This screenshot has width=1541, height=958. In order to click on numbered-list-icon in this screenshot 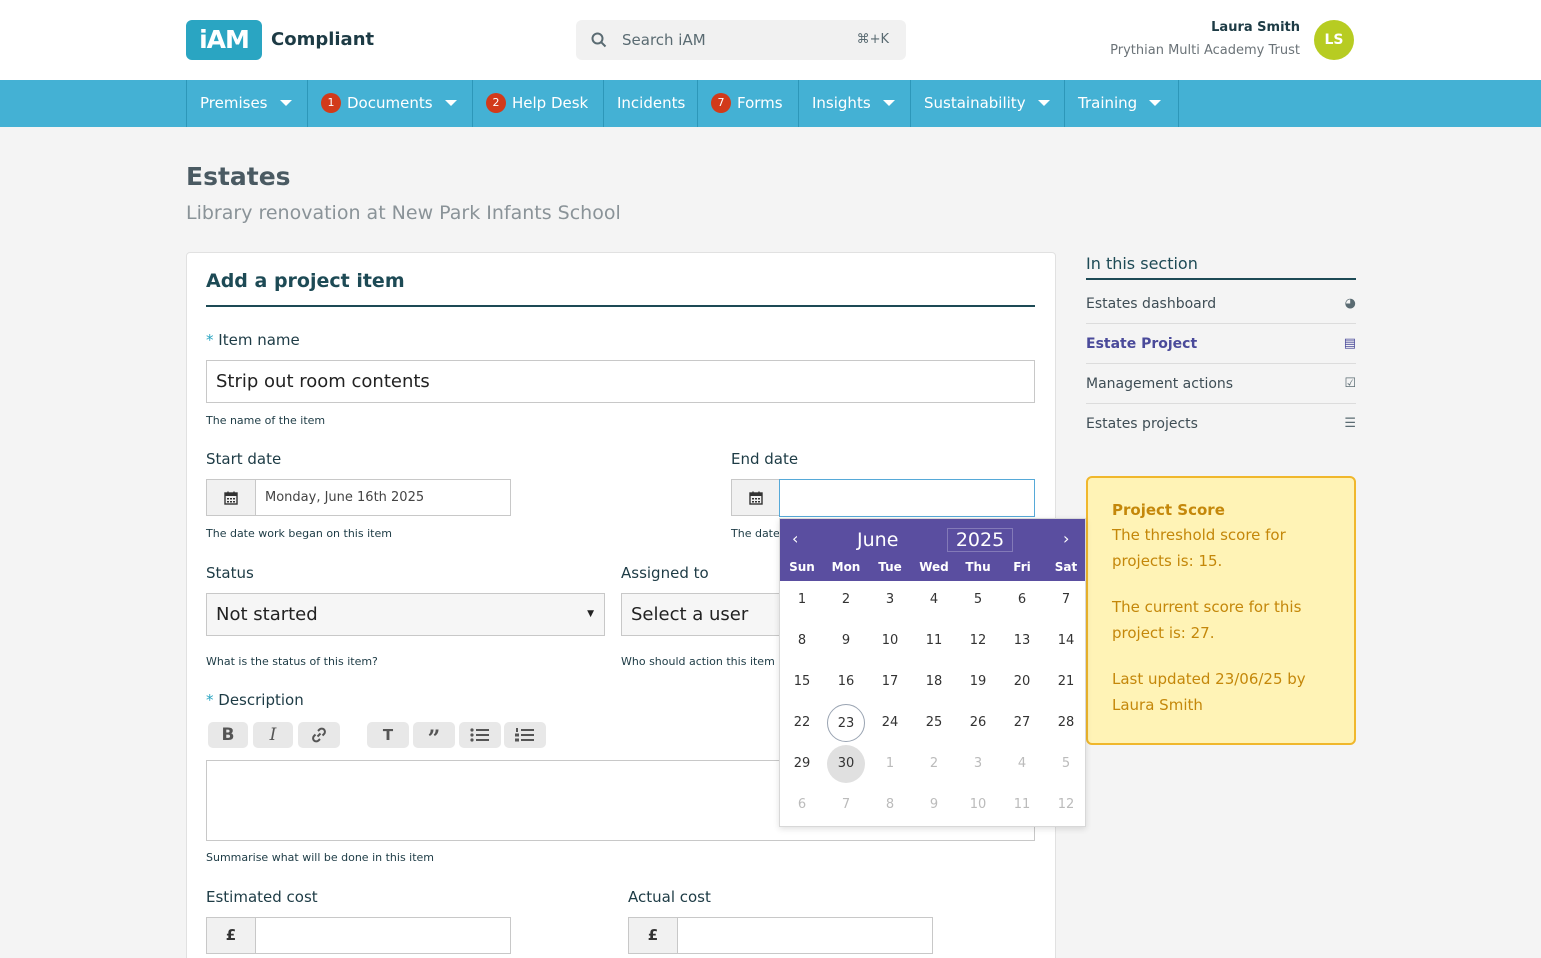, I will do `click(524, 735)`.